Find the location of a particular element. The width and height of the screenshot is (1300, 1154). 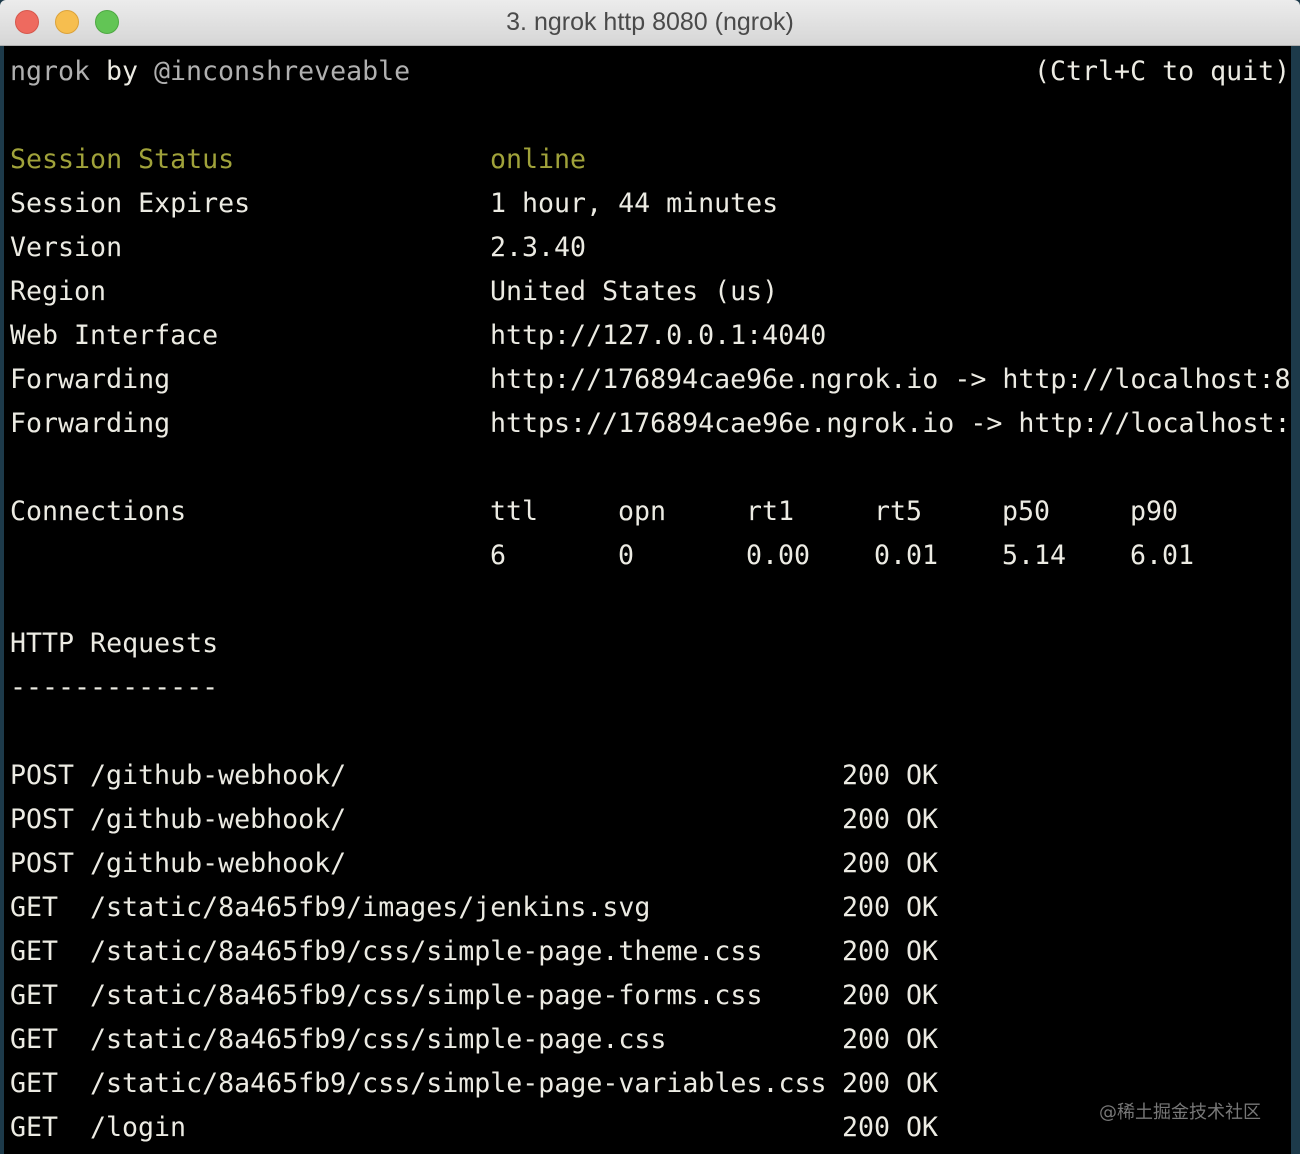

http-requests-rule: ------------- is located at coordinates (114, 687).